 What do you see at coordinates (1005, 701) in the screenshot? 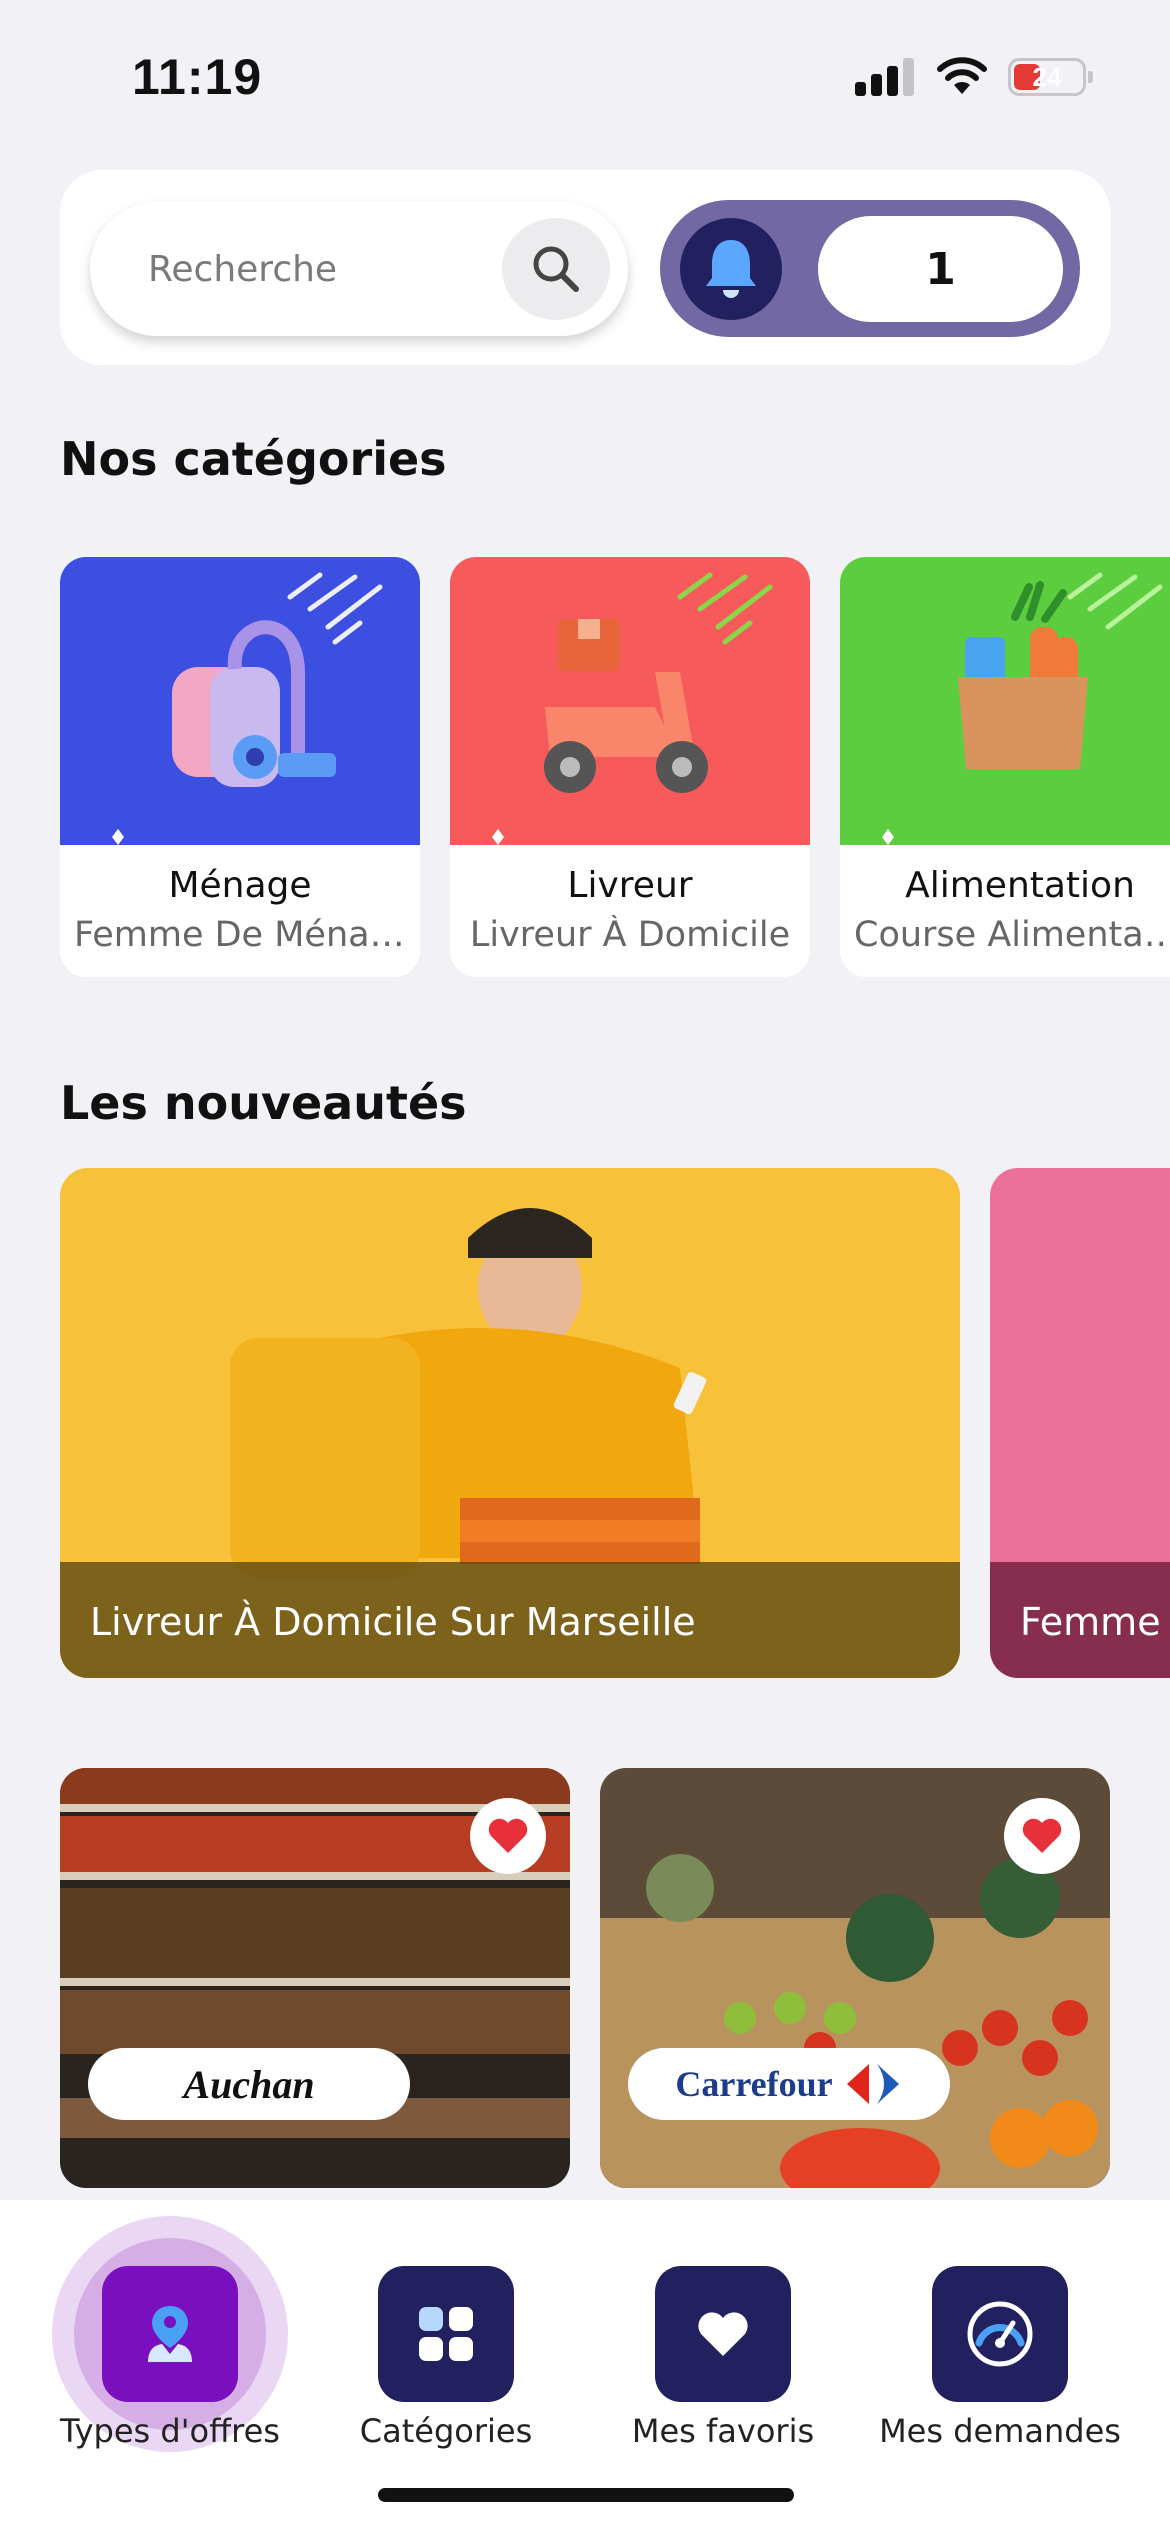
I see `grocery-bag-icon` at bounding box center [1005, 701].